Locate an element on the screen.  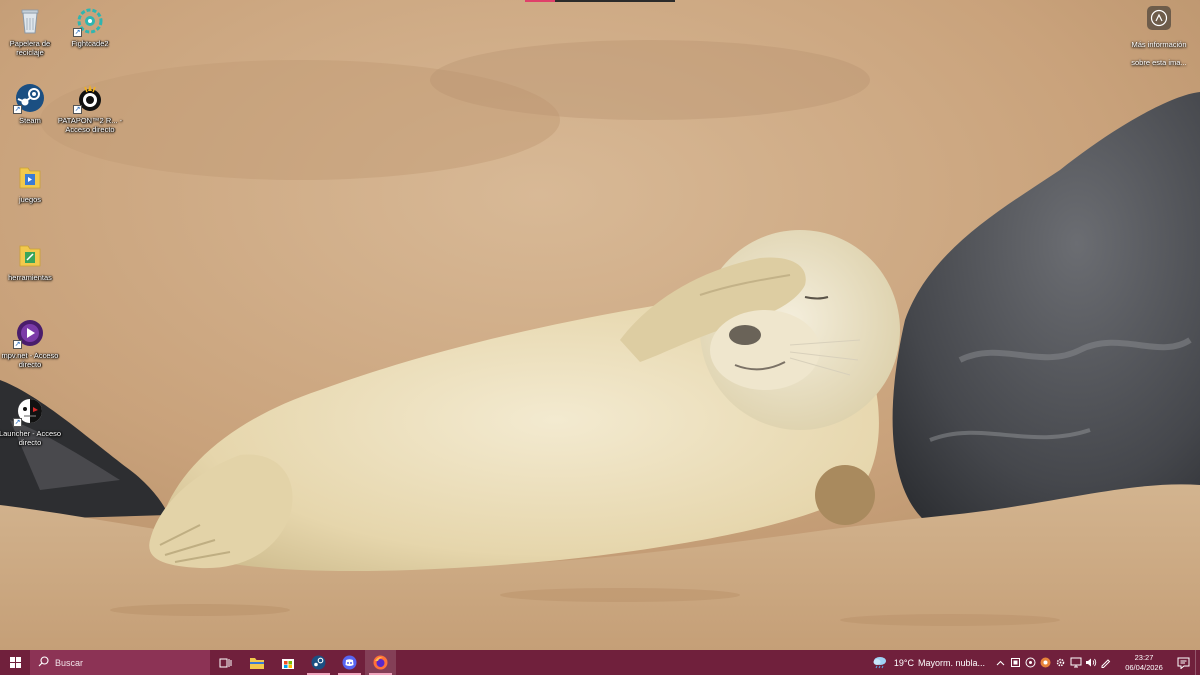
desktop-icon-launcher: ↗ Launcher - Acceso directo is located at coordinates (32, 421).